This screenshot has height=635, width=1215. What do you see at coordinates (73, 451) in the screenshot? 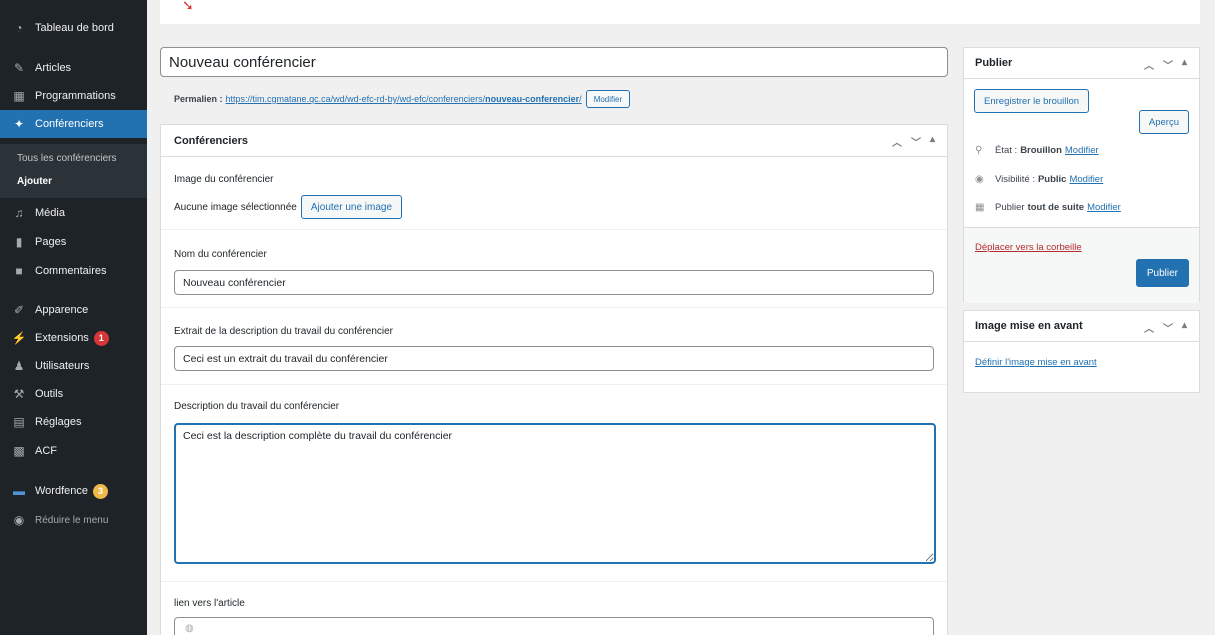
I see `menu-item-acf: ▩ ACF` at bounding box center [73, 451].